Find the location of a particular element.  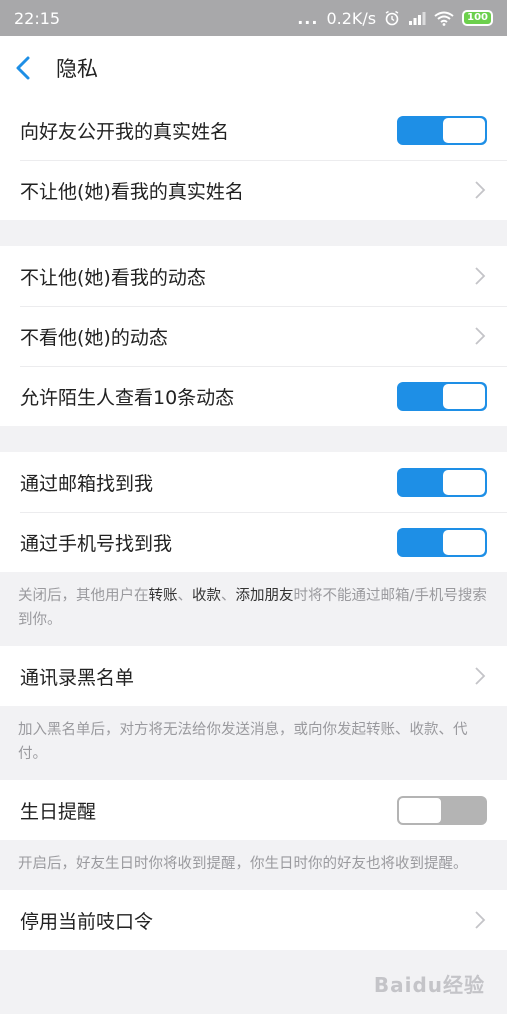

row-contacts-blacklist: 通讯录黑名单 is located at coordinates (253, 676).